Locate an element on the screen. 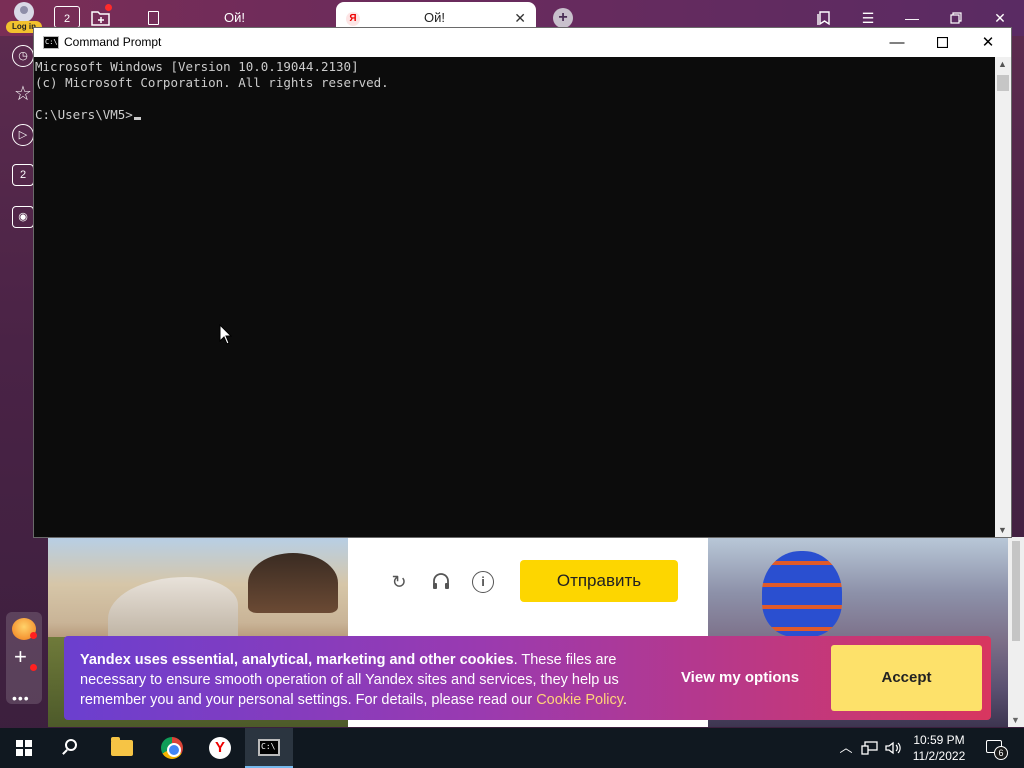 The image size is (1024, 768). cmd-taskbar-button: C:\ is located at coordinates (269, 748).